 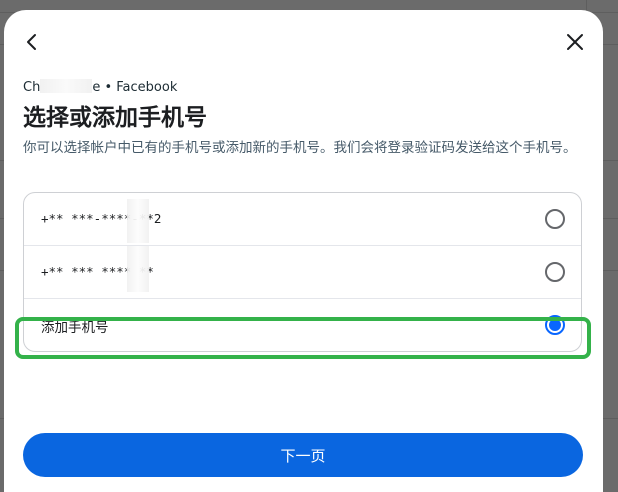 I want to click on next-button: 下一页, so click(x=303, y=455).